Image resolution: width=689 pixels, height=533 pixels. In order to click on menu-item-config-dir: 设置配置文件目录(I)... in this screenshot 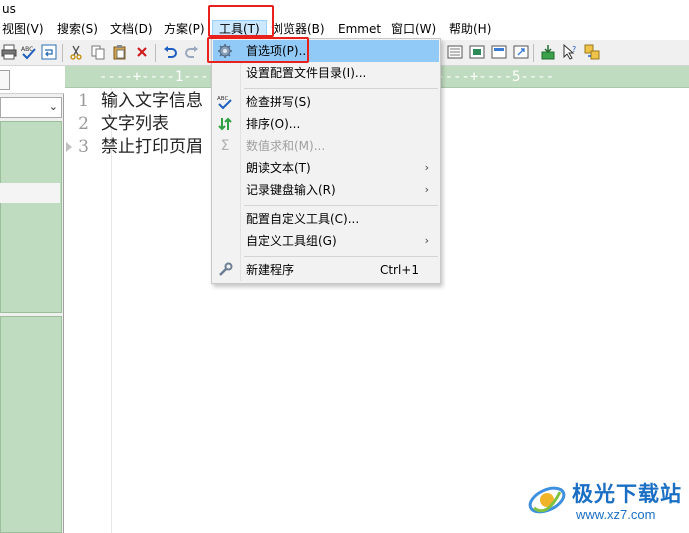, I will do `click(326, 73)`.